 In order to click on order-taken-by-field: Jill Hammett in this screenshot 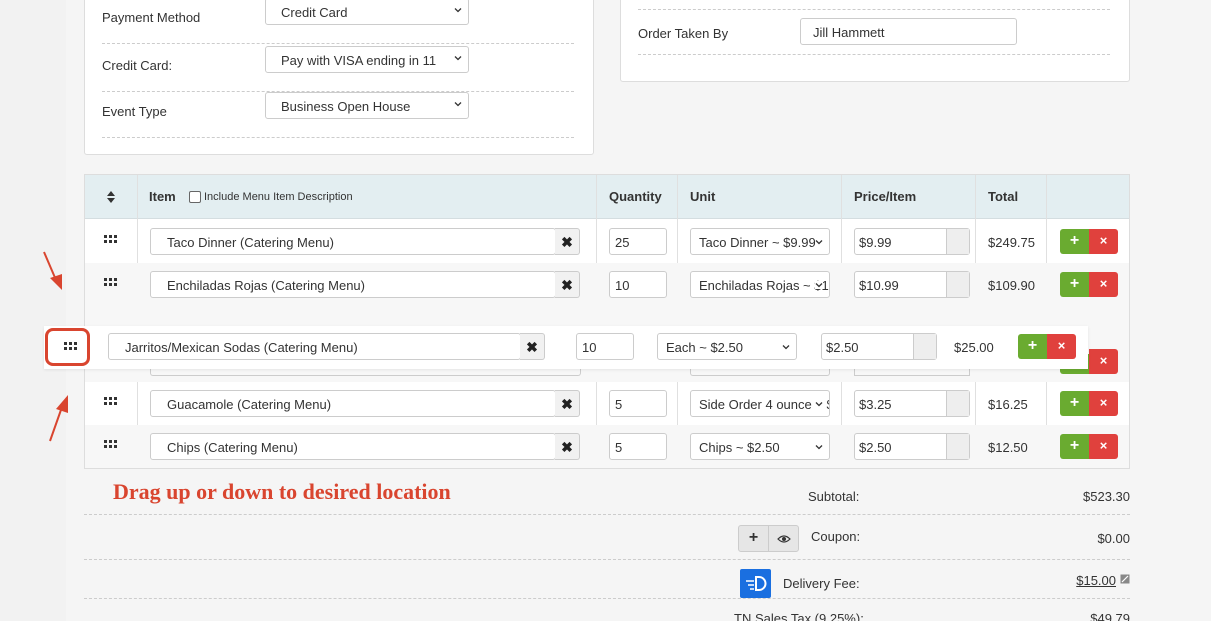, I will do `click(908, 31)`.